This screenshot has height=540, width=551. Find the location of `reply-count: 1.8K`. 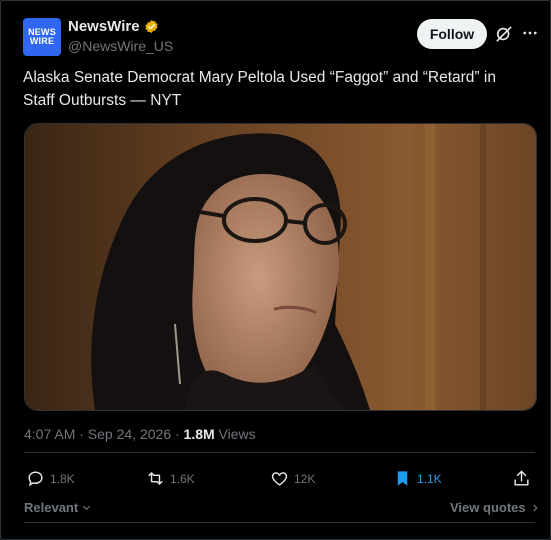

reply-count: 1.8K is located at coordinates (62, 478).